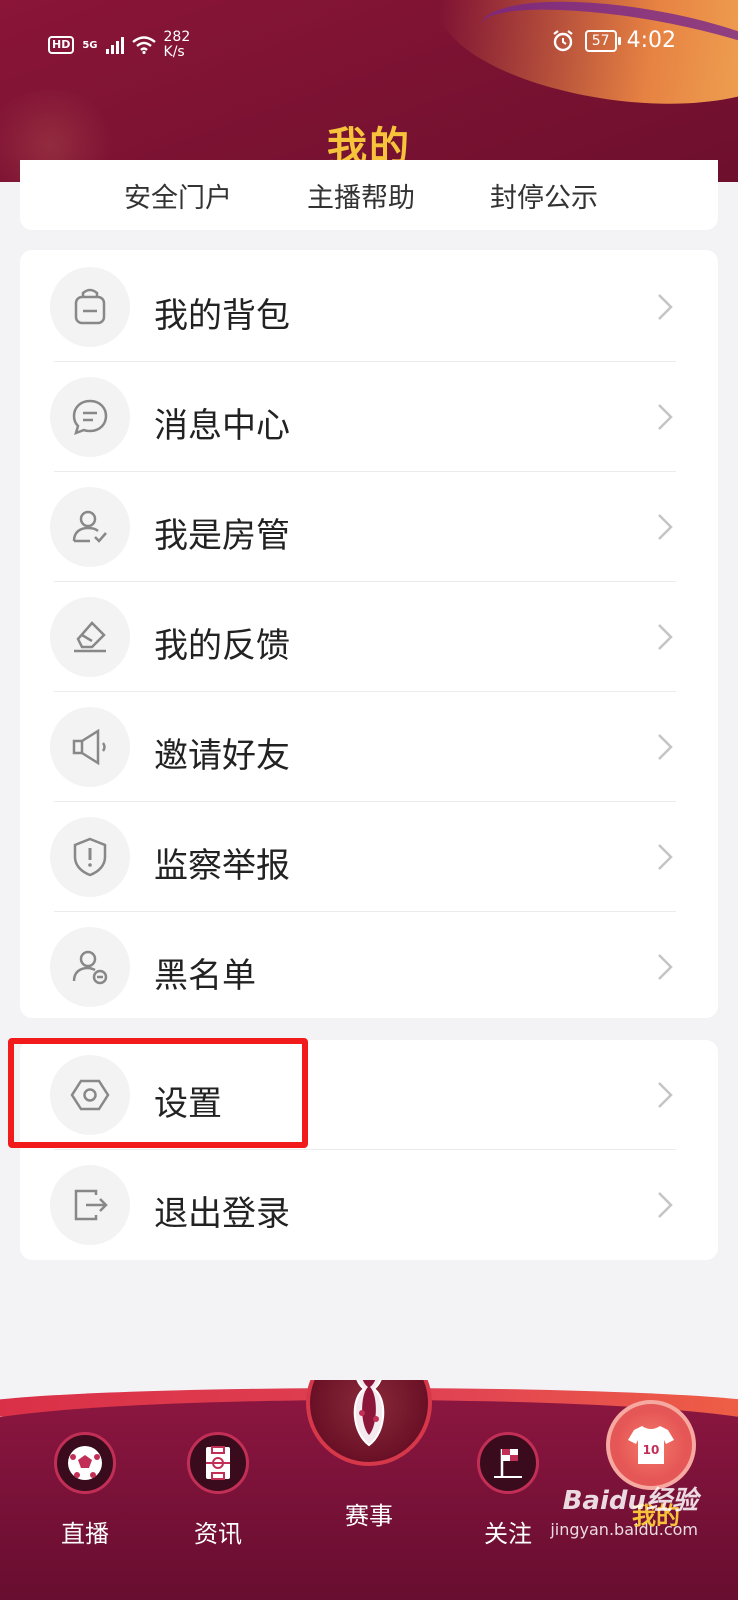  Describe the element at coordinates (369, 857) in the screenshot. I see `menu-item-report: 监察举报` at that location.